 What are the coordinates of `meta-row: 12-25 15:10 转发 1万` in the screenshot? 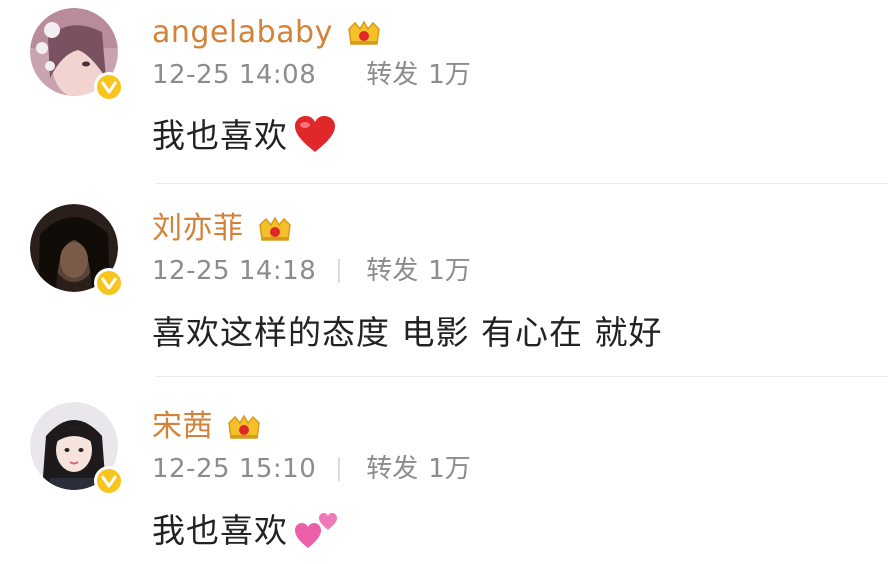 It's located at (311, 469).